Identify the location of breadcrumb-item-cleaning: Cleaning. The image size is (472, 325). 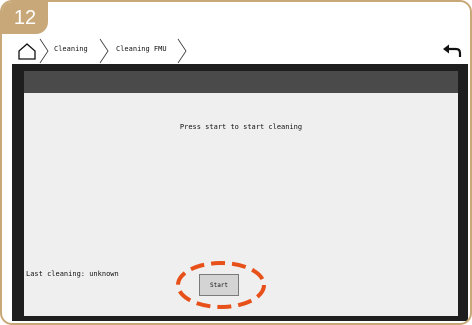
(71, 49).